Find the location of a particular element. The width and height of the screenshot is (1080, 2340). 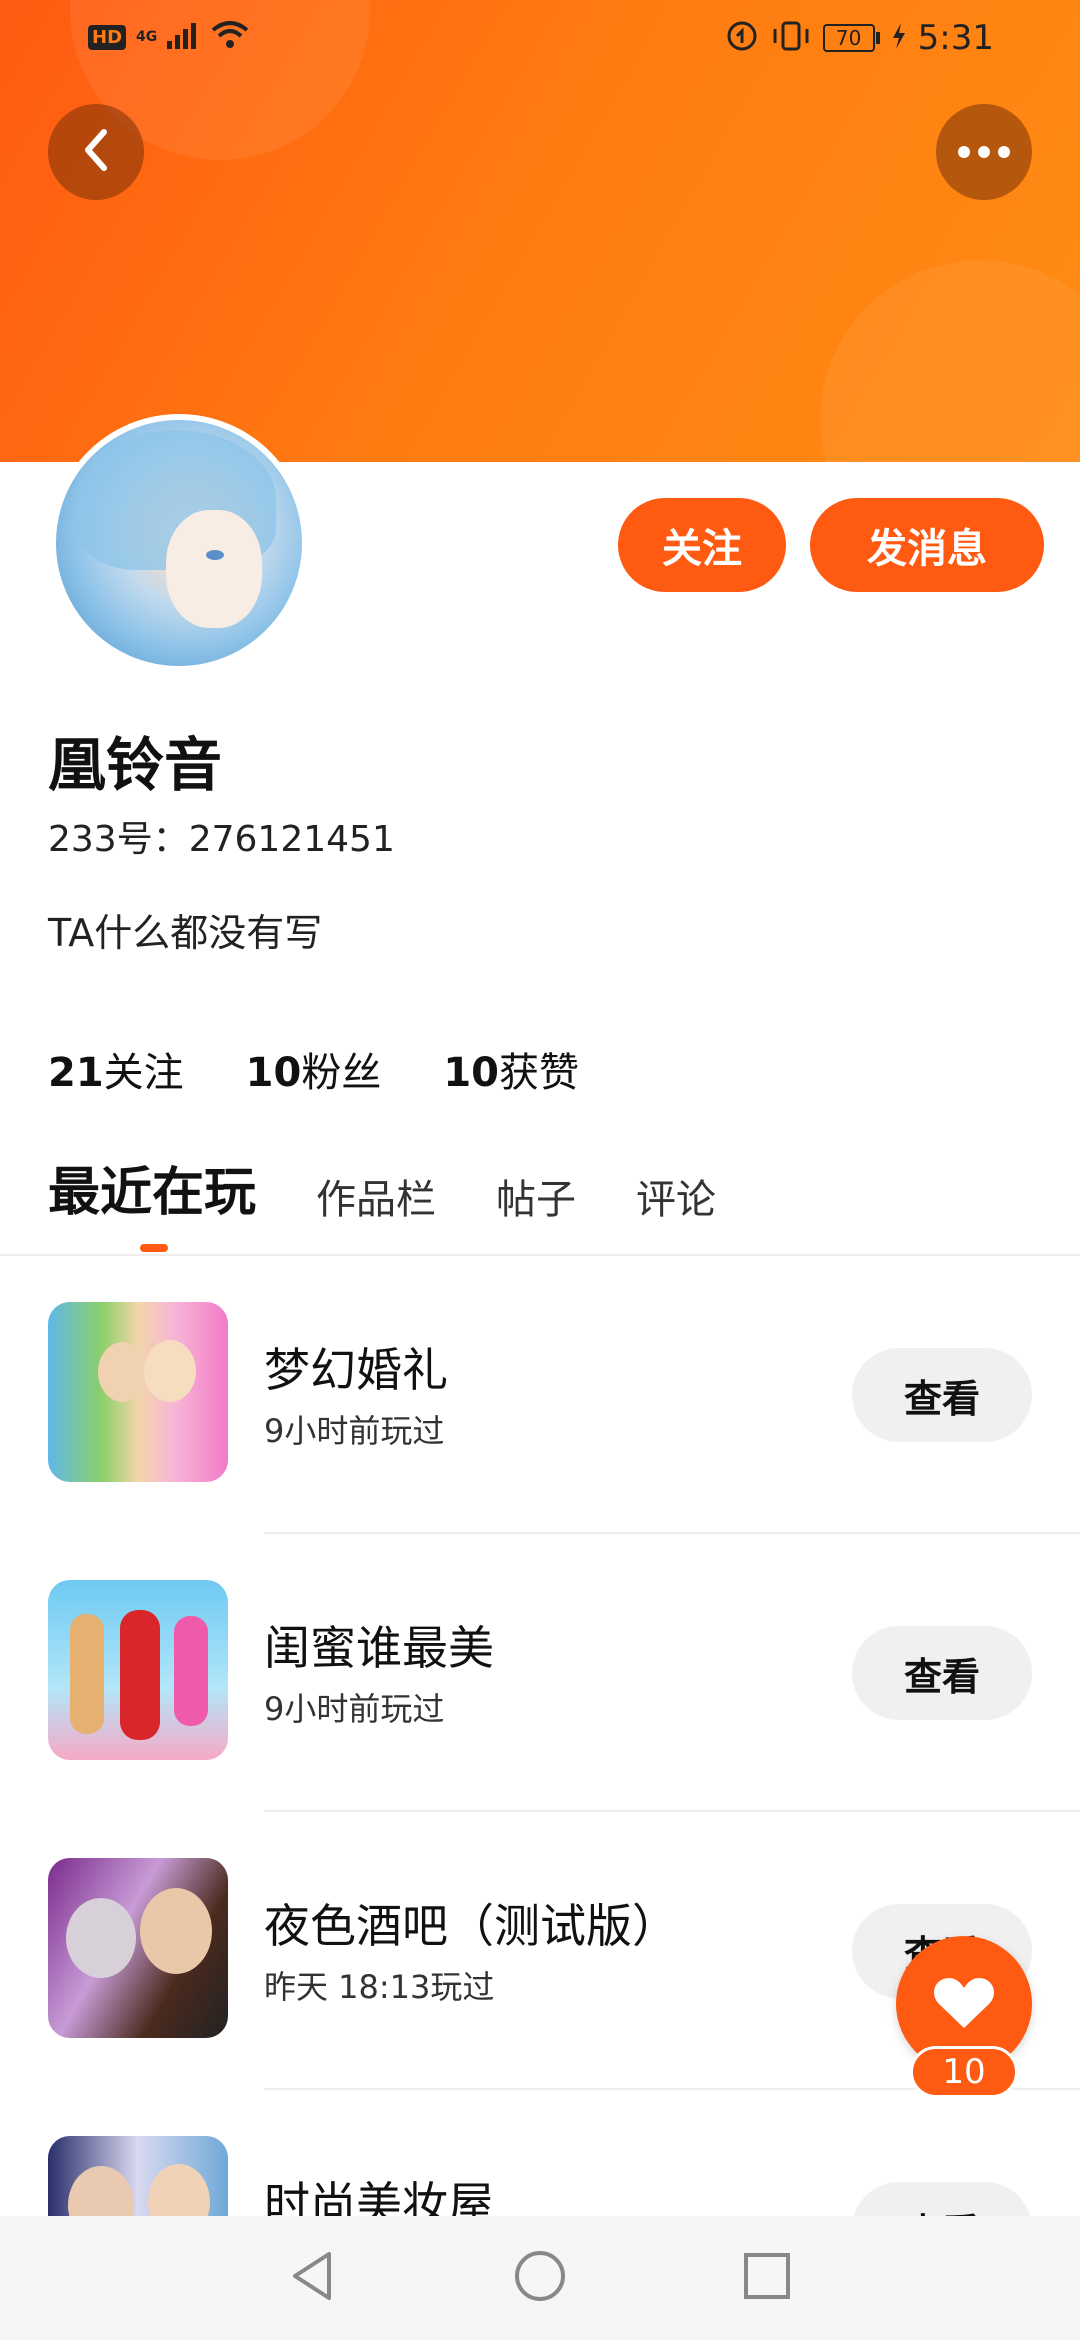

wifi-icon is located at coordinates (230, 37).